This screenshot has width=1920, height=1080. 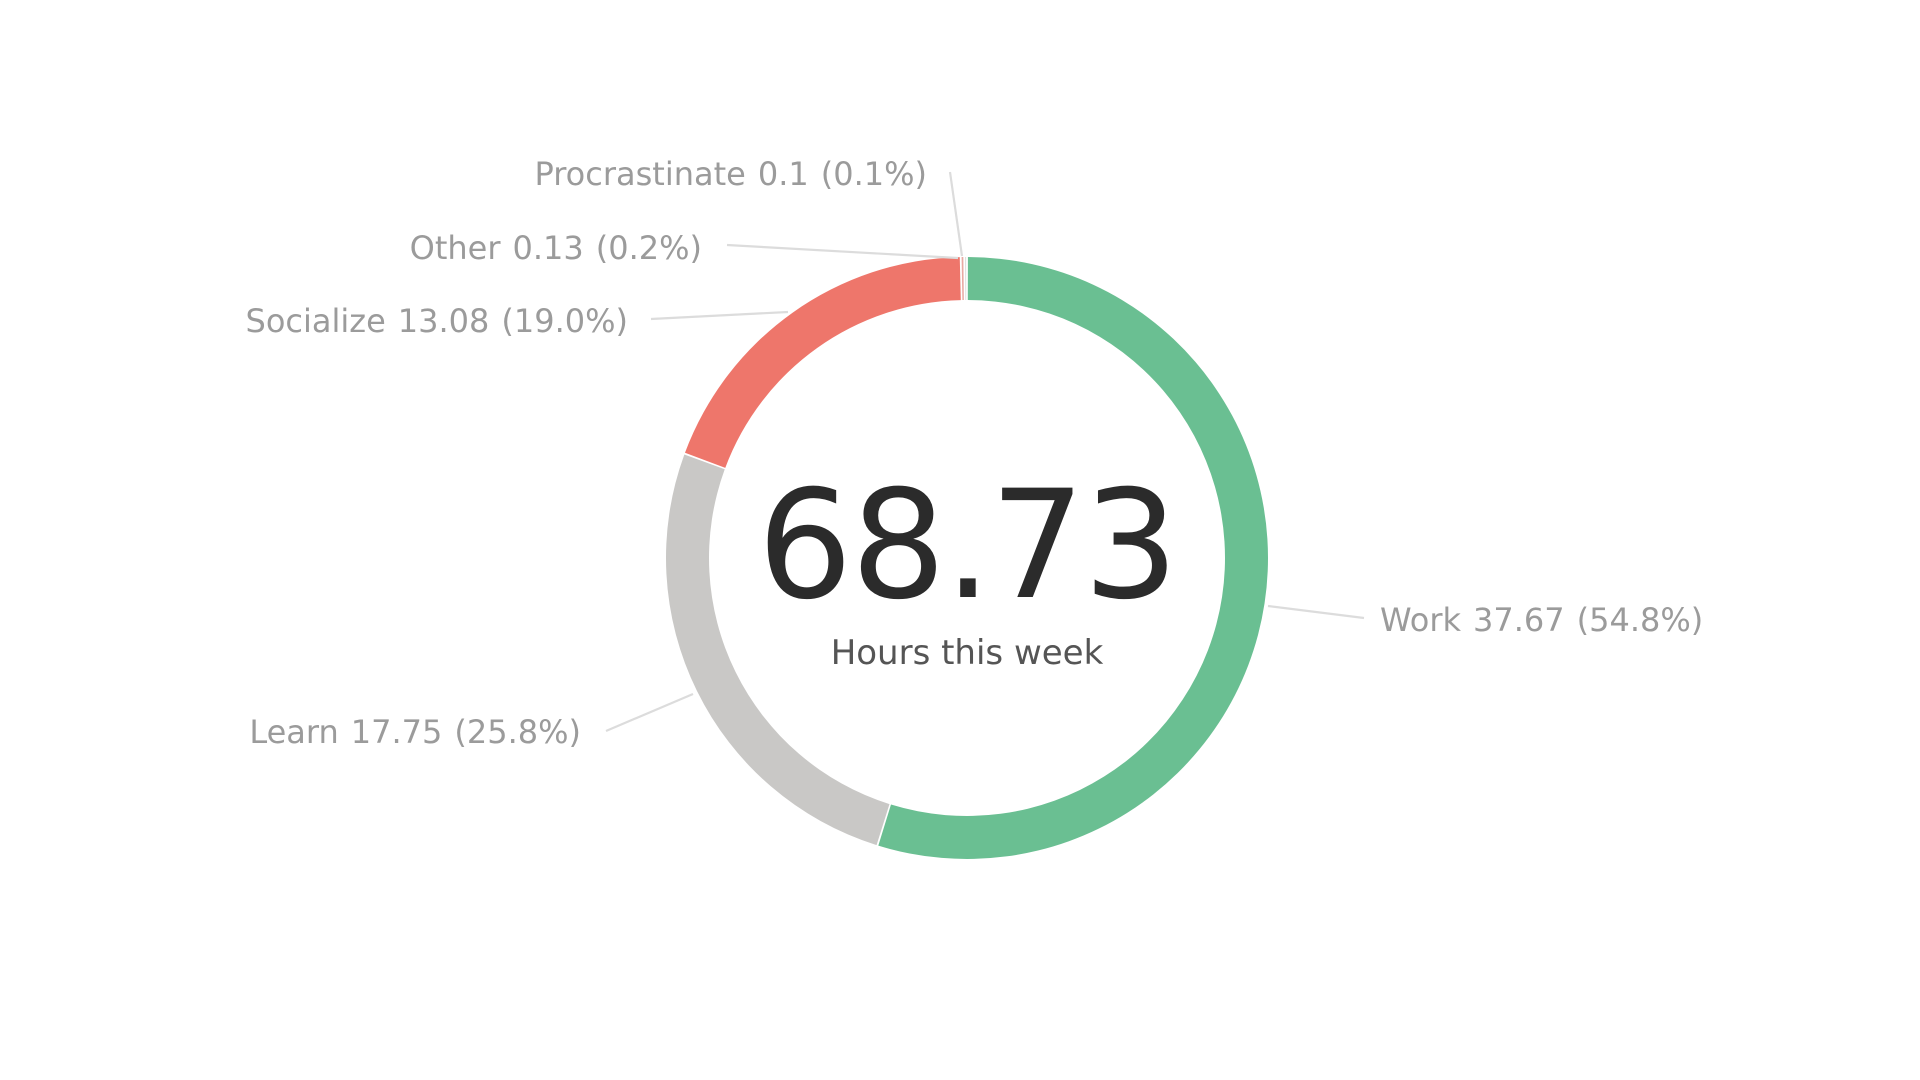 What do you see at coordinates (719, 315) in the screenshot?
I see `leader-line-socialize` at bounding box center [719, 315].